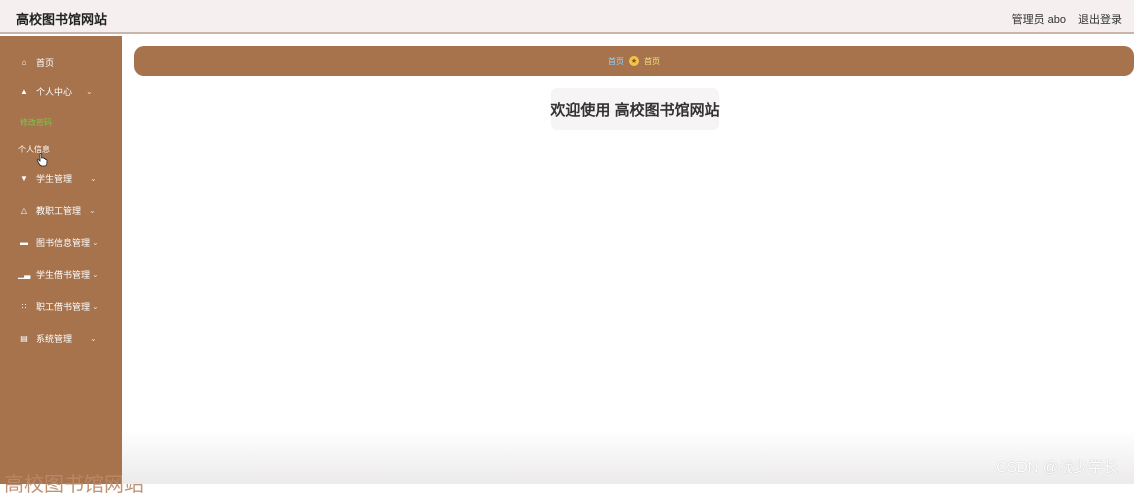 The width and height of the screenshot is (1134, 497). Describe the element at coordinates (54, 91) in the screenshot. I see `sidebar-item-label: 个人中心` at that location.